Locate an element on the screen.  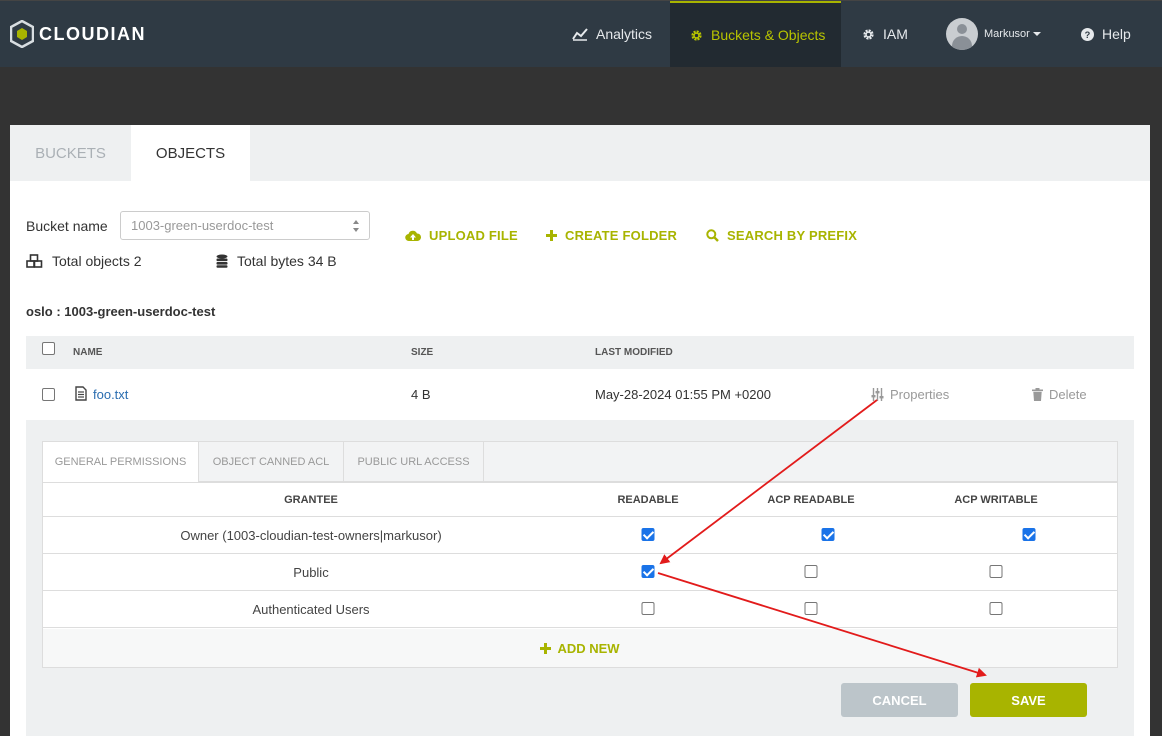
total-bytes-text: Total bytes 34 B is located at coordinates (287, 261).